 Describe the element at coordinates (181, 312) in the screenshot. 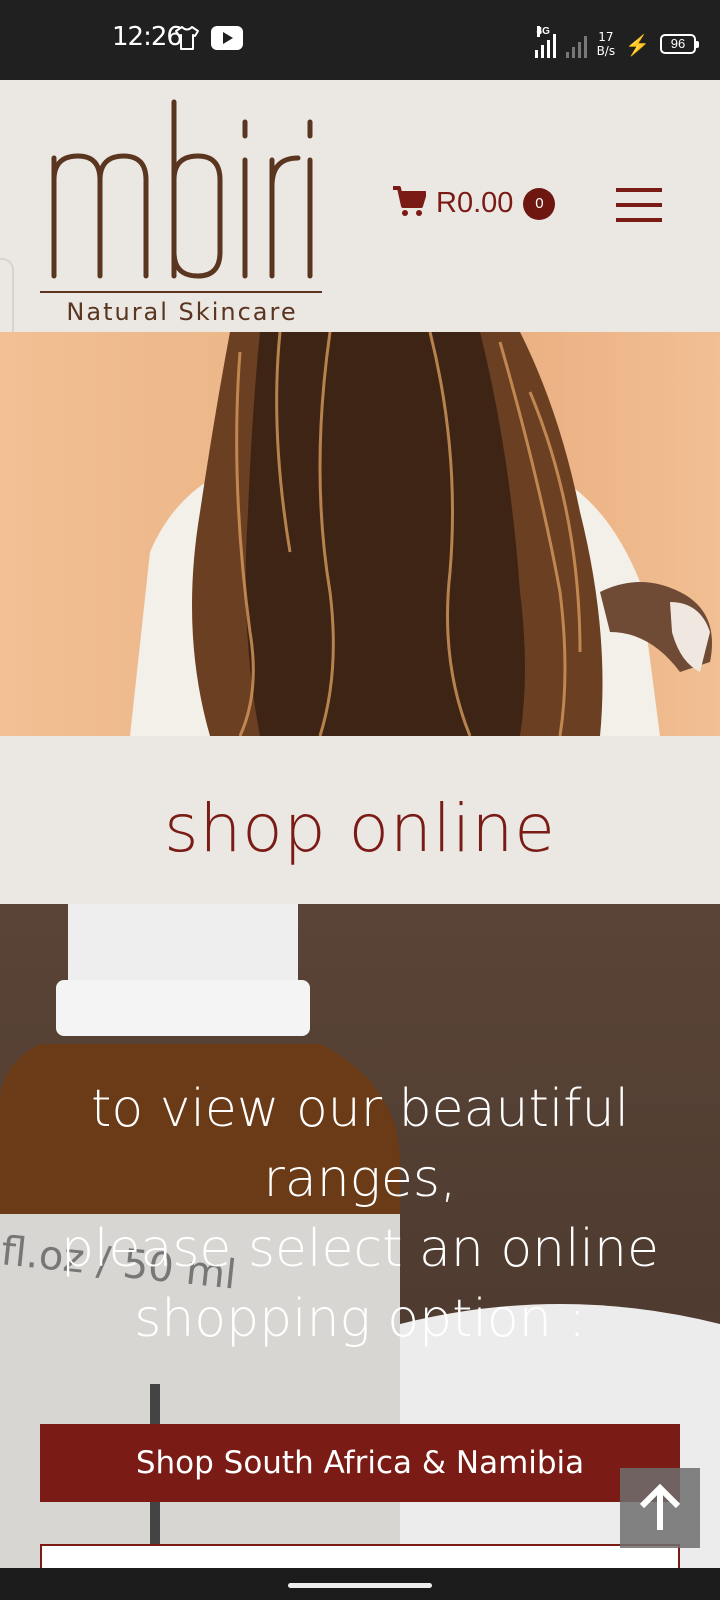

I see `logo-tagline: Natural Skincare` at that location.